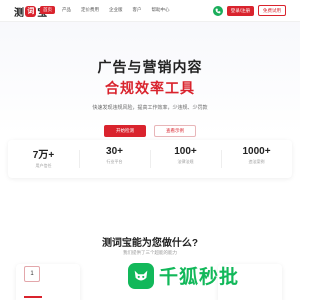 Image resolution: width=320 pixels, height=300 pixels. What do you see at coordinates (141, 275) in the screenshot?
I see `fox-logo-icon` at bounding box center [141, 275].